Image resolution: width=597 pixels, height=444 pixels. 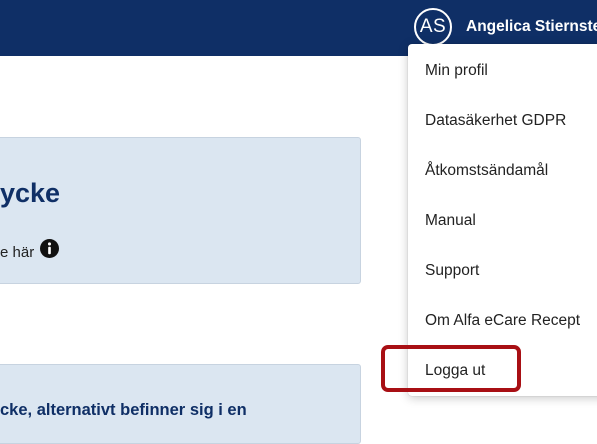 I want to click on menu-item-datasakerhet-gdpr: Datasäkerhet GDPR, so click(x=495, y=121).